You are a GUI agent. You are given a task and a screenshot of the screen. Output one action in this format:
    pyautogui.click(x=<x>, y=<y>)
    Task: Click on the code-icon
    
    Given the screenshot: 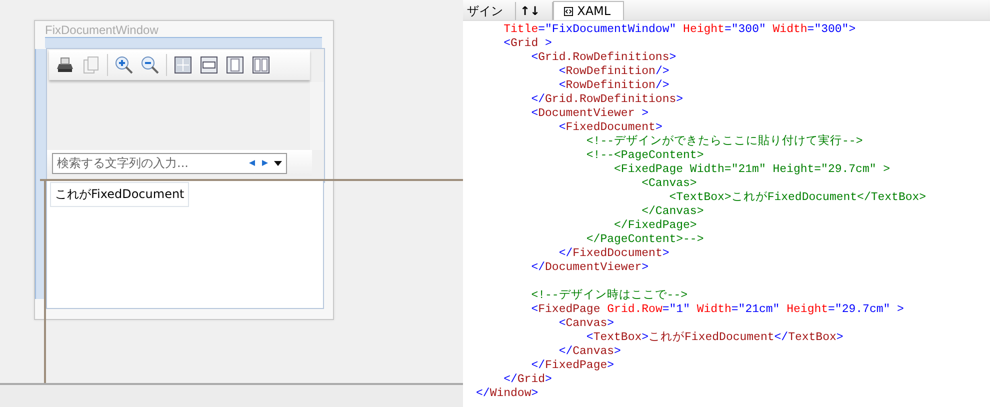 What is the action you would take?
    pyautogui.click(x=569, y=11)
    